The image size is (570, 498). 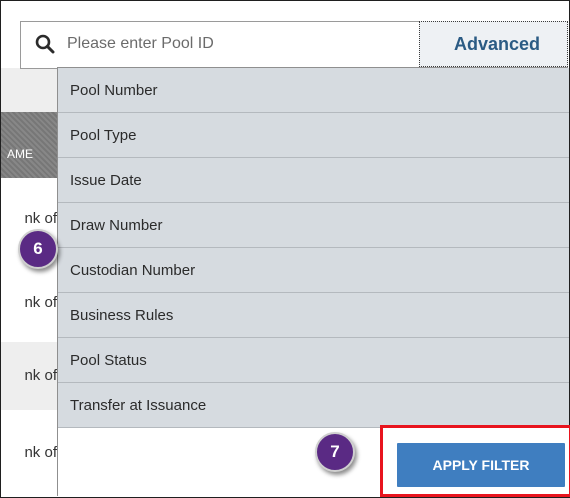 I want to click on pool-id-search-input, so click(x=237, y=44).